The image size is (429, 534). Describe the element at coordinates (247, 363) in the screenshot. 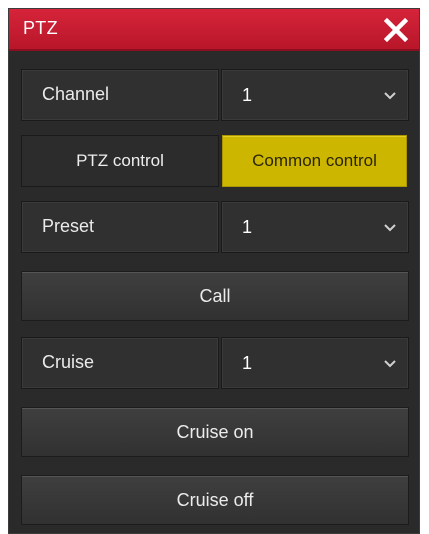

I see `cruise-value: 1` at that location.